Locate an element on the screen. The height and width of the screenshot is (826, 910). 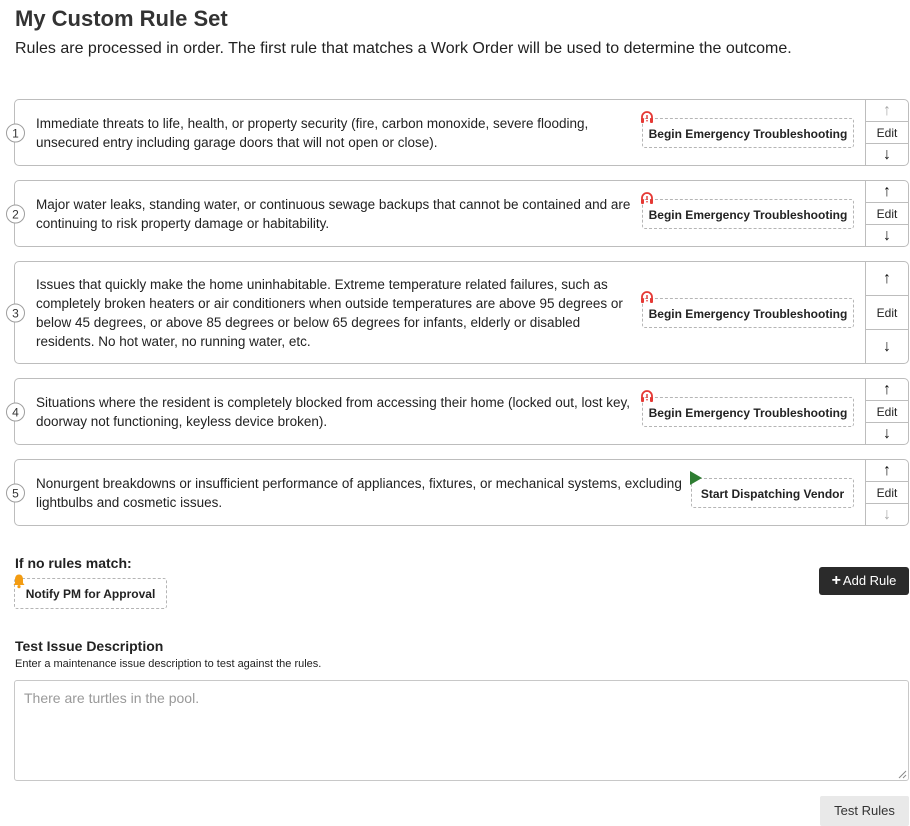
no-match-action-label: Notify PM for Approval is located at coordinates (90, 594).